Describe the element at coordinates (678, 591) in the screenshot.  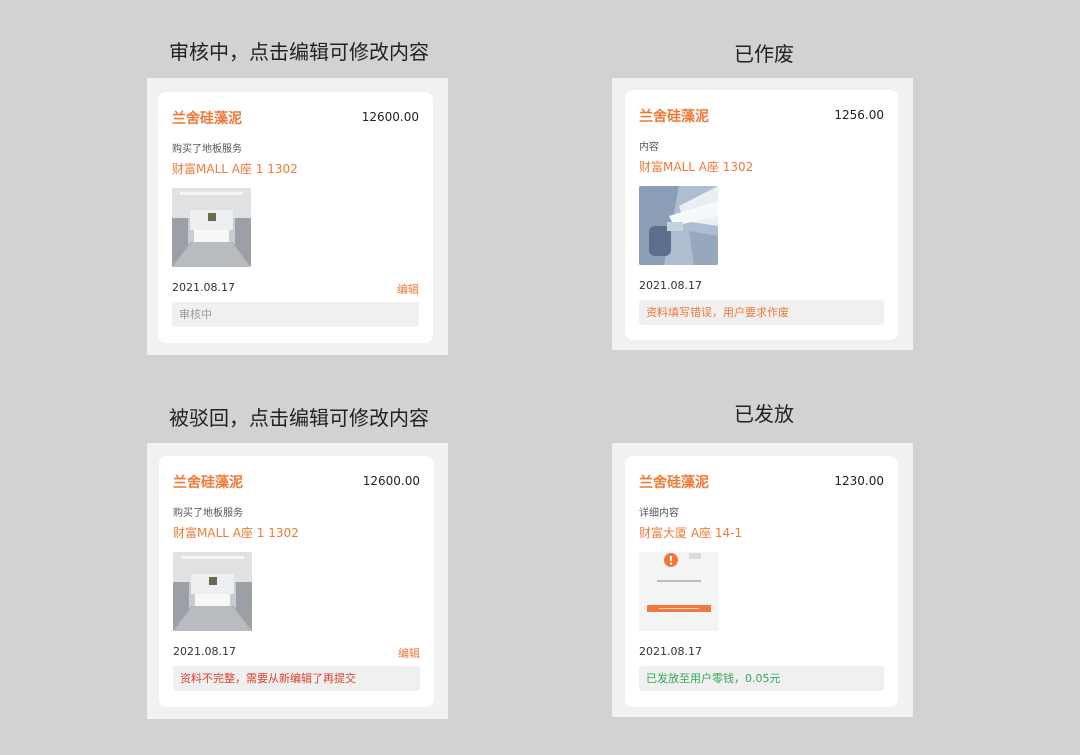
I see `app-screenshot-image` at that location.